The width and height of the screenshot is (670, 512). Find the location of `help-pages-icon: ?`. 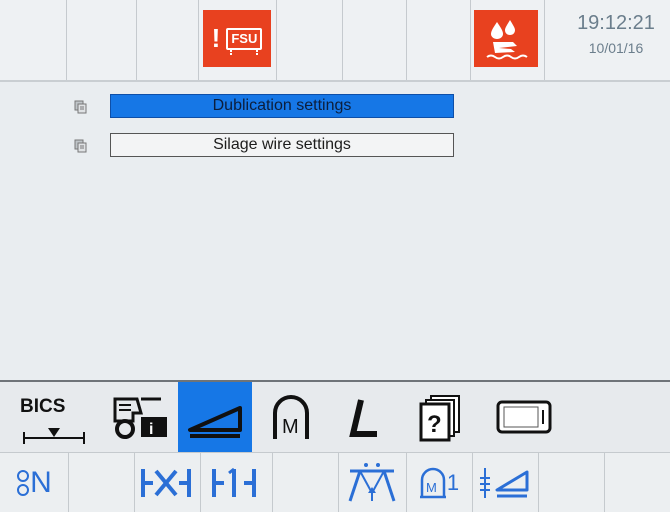

help-pages-icon: ? is located at coordinates (439, 418).